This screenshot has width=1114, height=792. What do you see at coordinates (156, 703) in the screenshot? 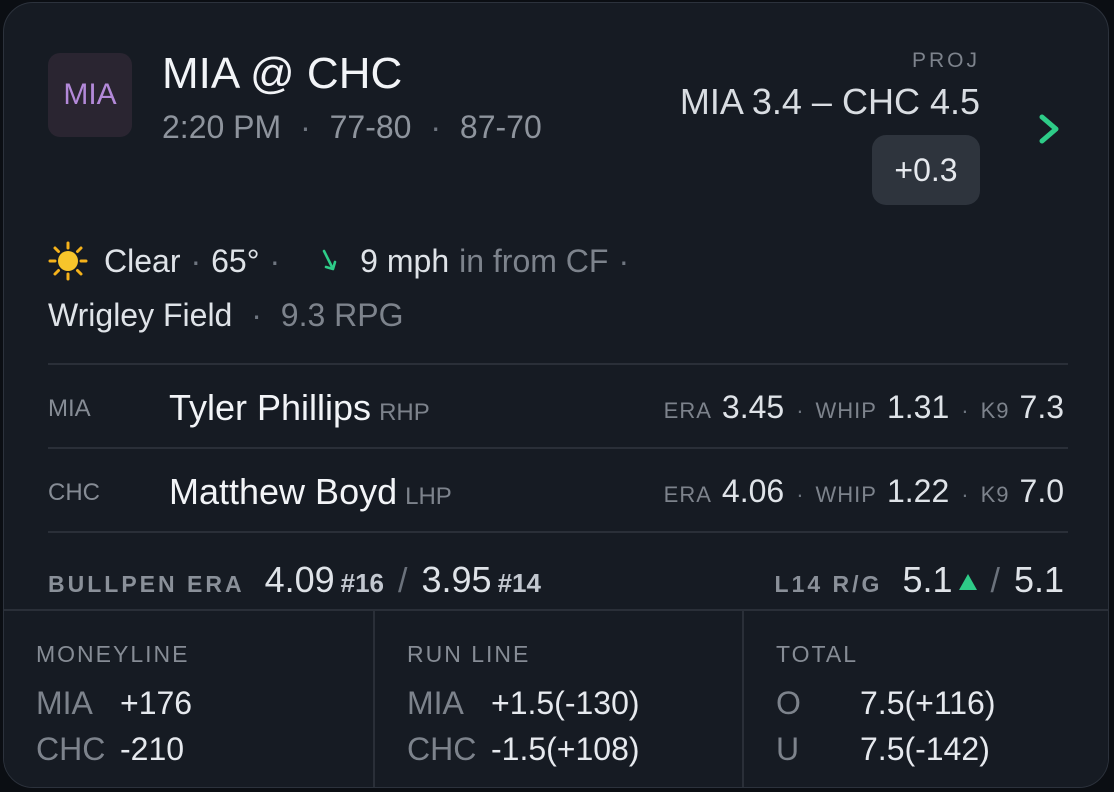
I see `market-odds: +176` at bounding box center [156, 703].